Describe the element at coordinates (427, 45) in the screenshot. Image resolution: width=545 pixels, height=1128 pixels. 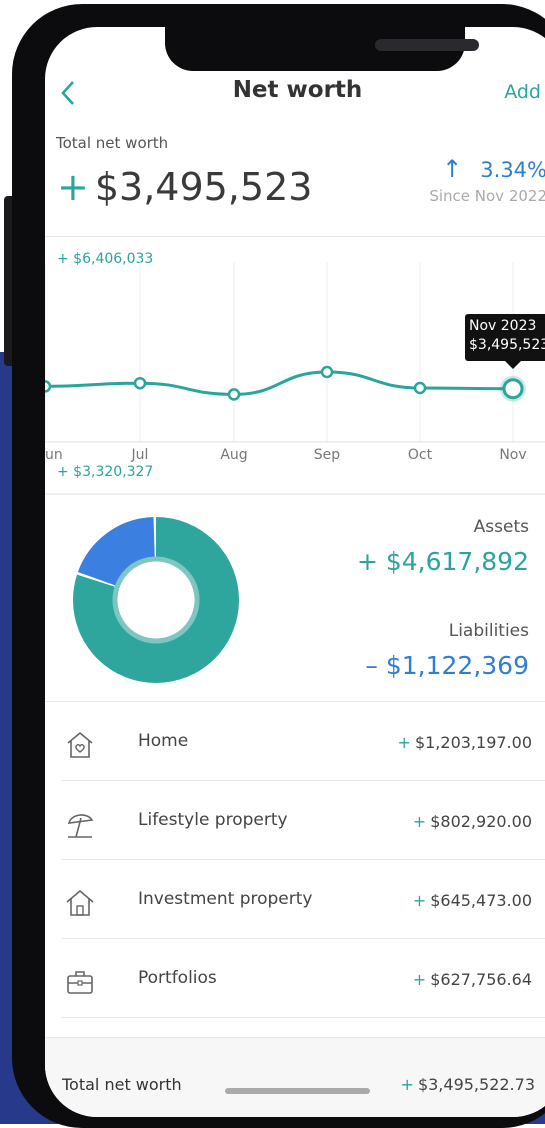
I see `speaker` at that location.